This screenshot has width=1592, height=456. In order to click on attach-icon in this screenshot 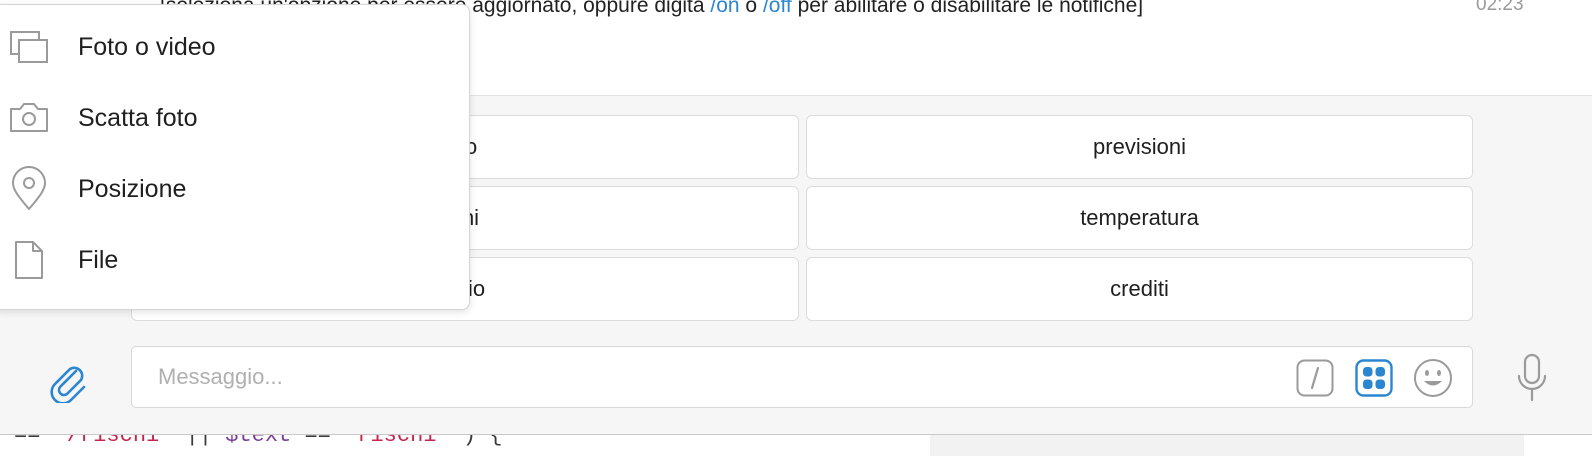, I will do `click(68, 384)`.